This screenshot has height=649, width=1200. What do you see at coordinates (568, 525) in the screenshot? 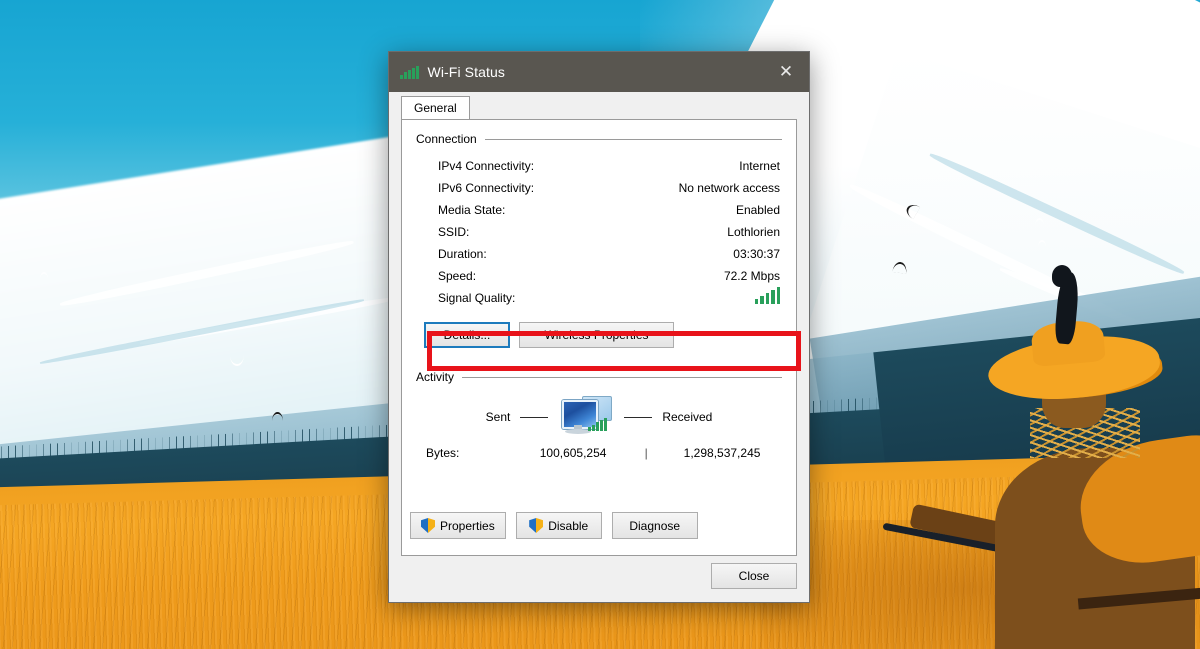
I see `disable-button-label: Disable` at bounding box center [568, 525].